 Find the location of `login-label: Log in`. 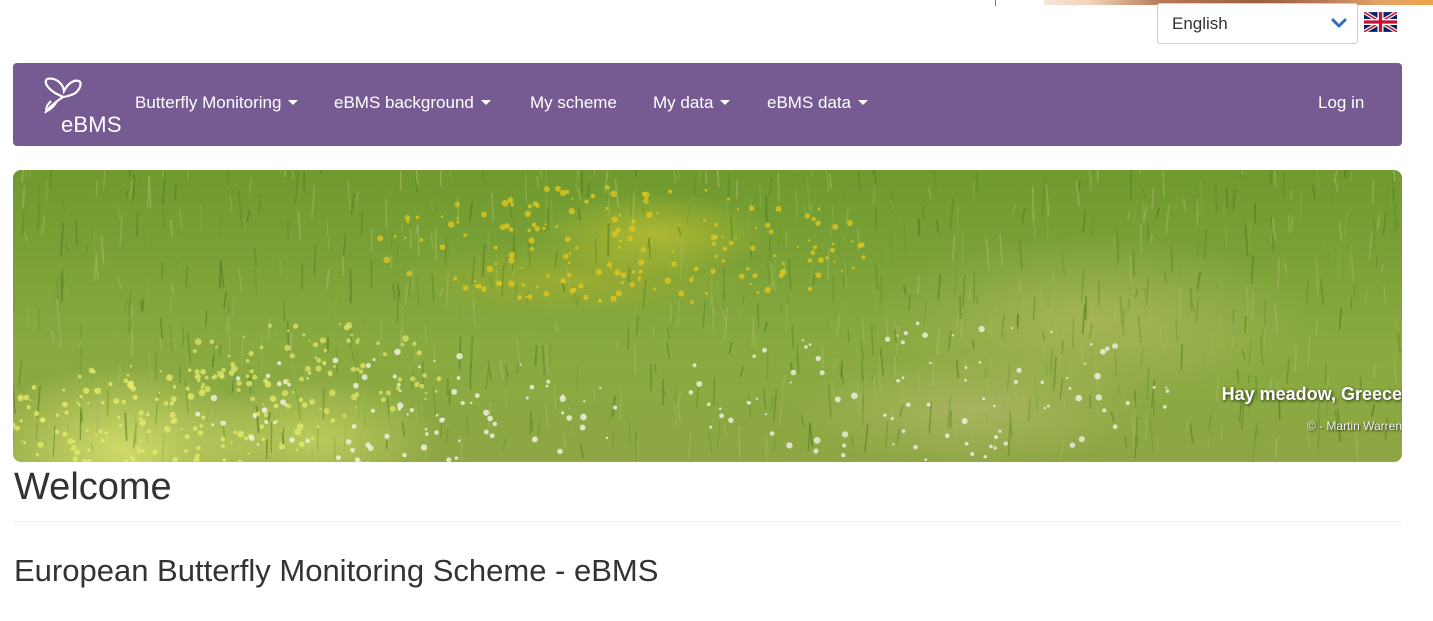

login-label: Log in is located at coordinates (1341, 102).